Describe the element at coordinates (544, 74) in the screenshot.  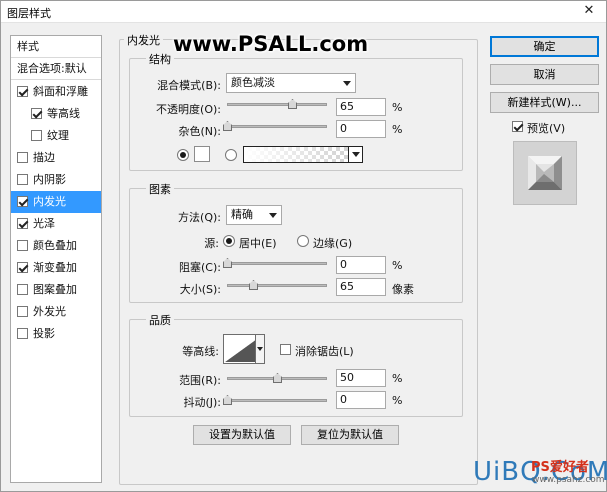
I see `cancel-button: 取消` at that location.